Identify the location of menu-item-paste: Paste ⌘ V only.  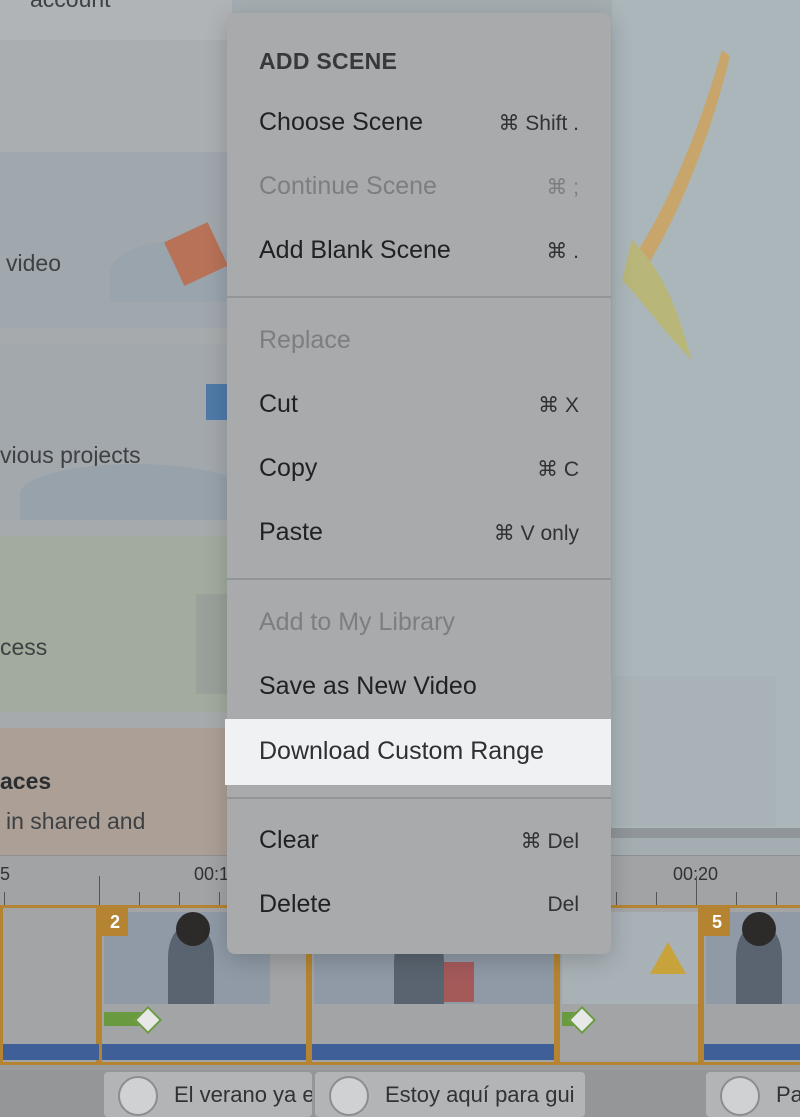
(419, 535).